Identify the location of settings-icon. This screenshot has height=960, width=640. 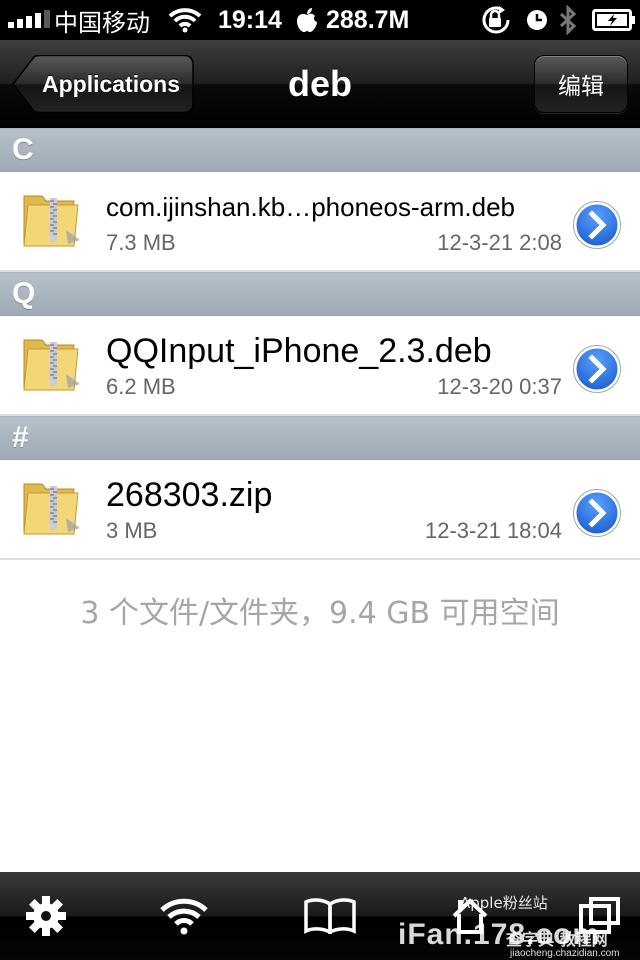
(46, 916).